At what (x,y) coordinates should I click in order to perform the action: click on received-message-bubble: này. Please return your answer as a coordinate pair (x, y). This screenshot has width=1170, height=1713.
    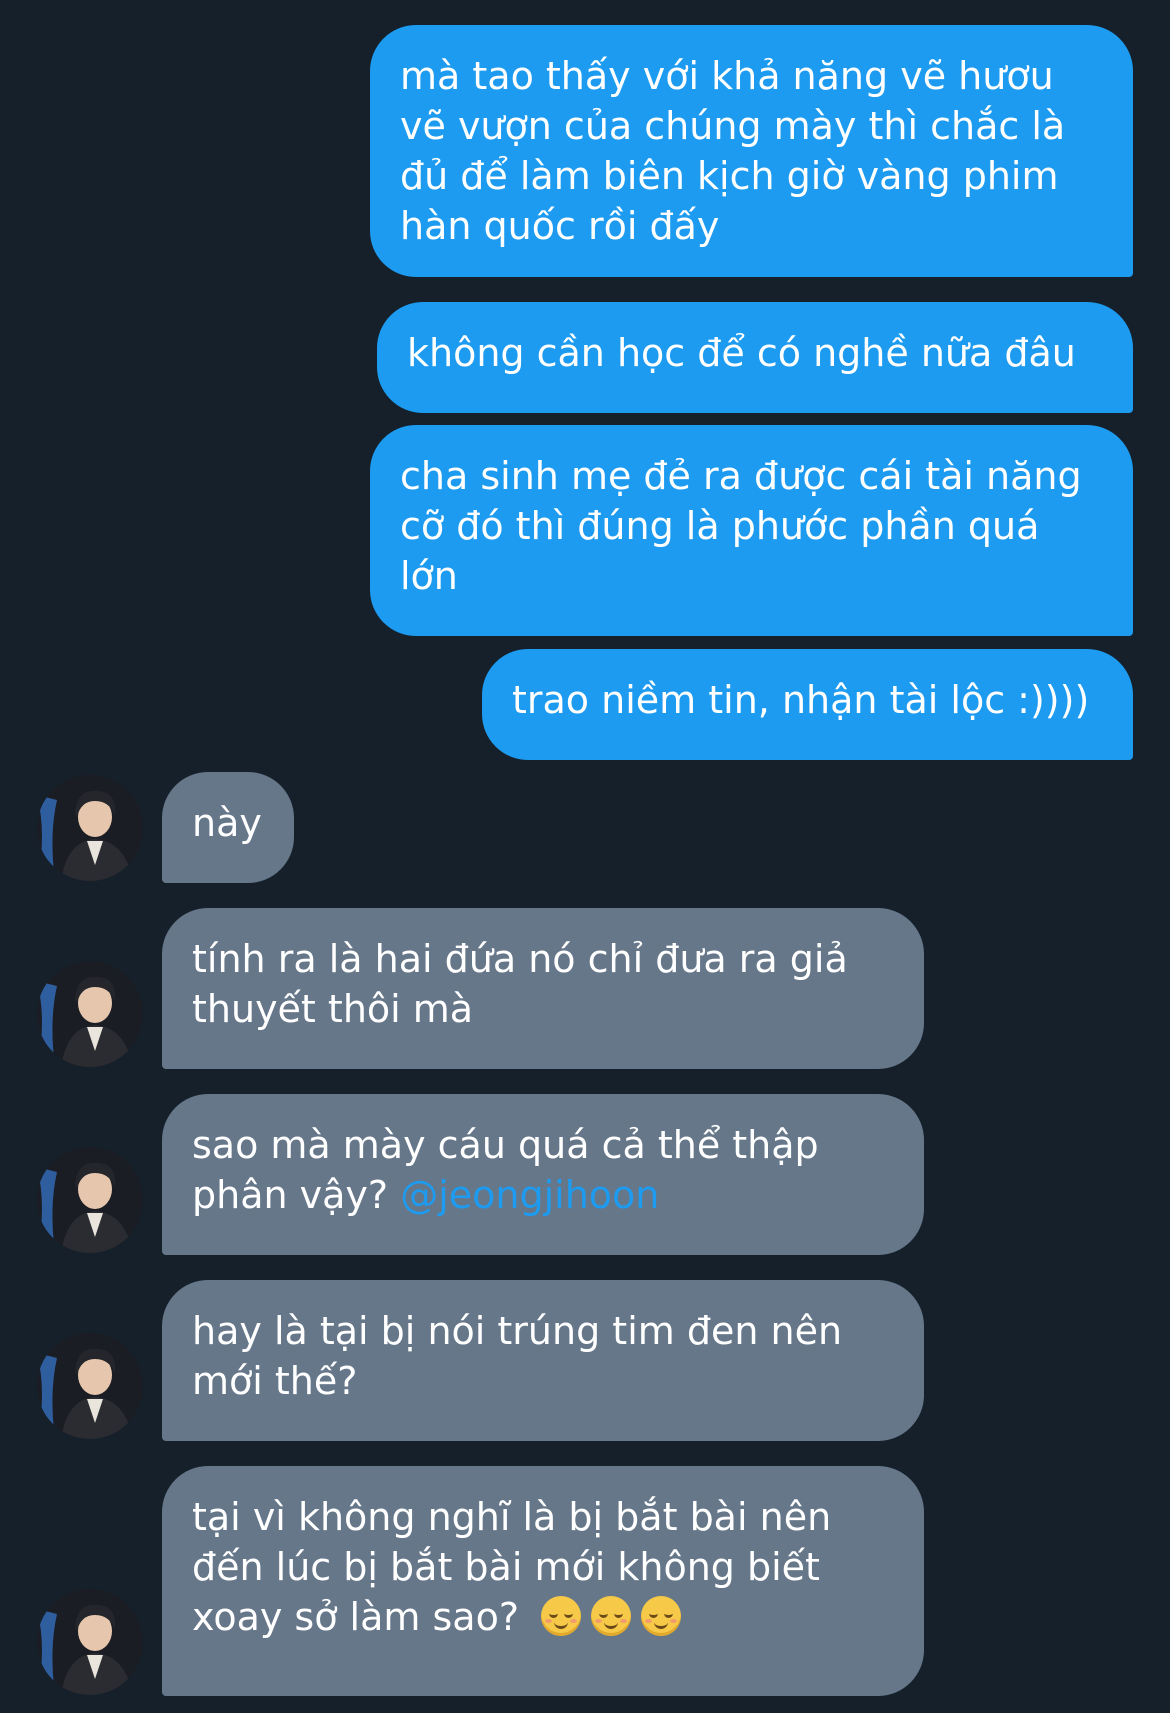
    Looking at the image, I should click on (228, 827).